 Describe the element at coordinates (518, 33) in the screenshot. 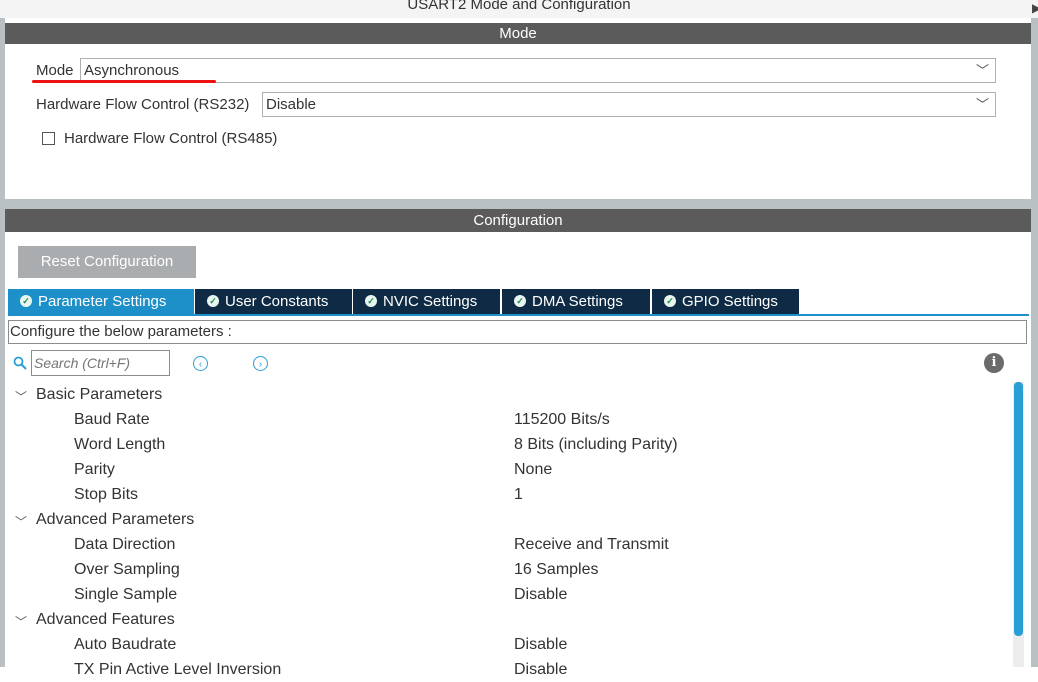

I see `mode-section-header: Mode` at that location.